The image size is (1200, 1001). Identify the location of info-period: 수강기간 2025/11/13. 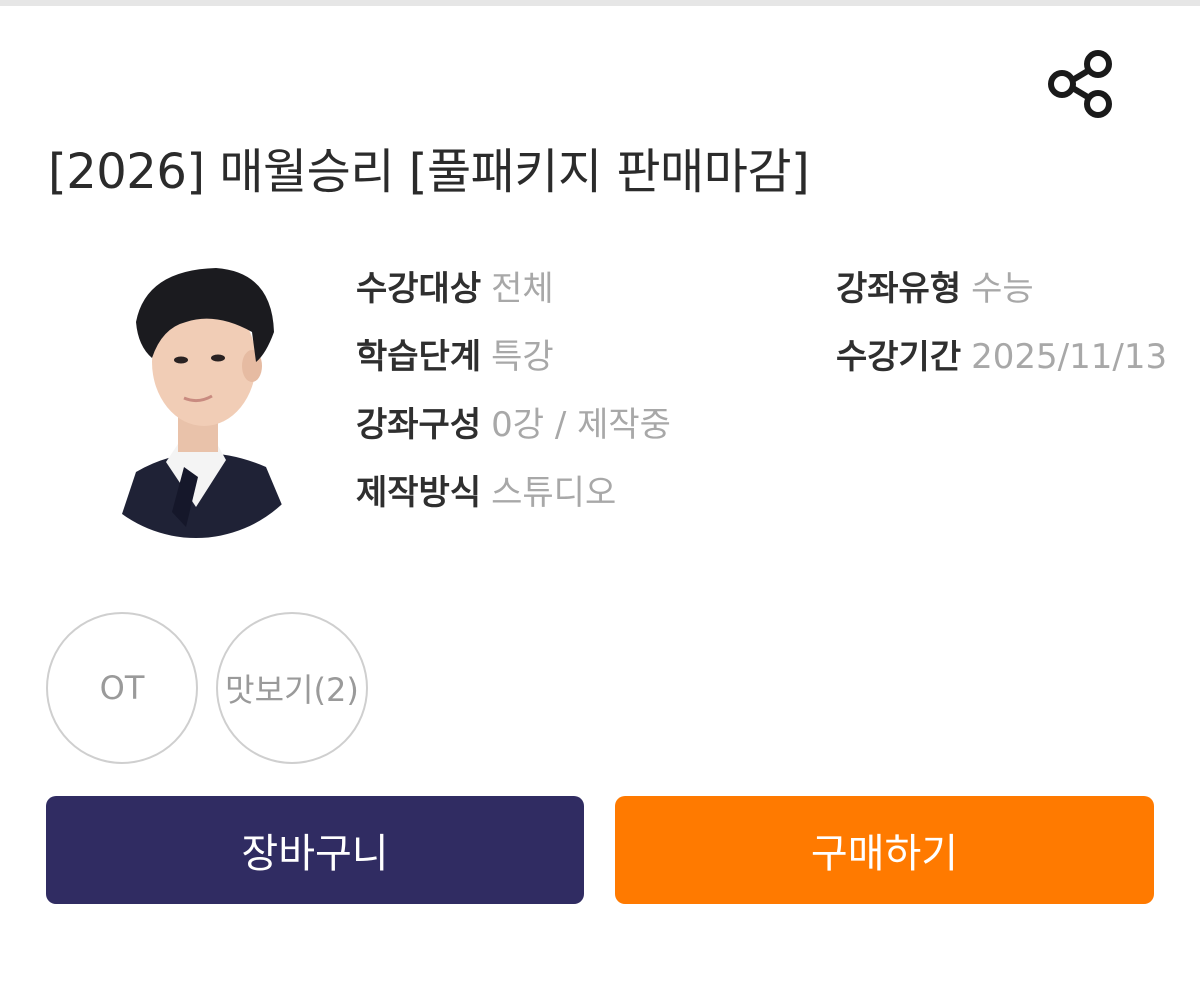
(1018, 357).